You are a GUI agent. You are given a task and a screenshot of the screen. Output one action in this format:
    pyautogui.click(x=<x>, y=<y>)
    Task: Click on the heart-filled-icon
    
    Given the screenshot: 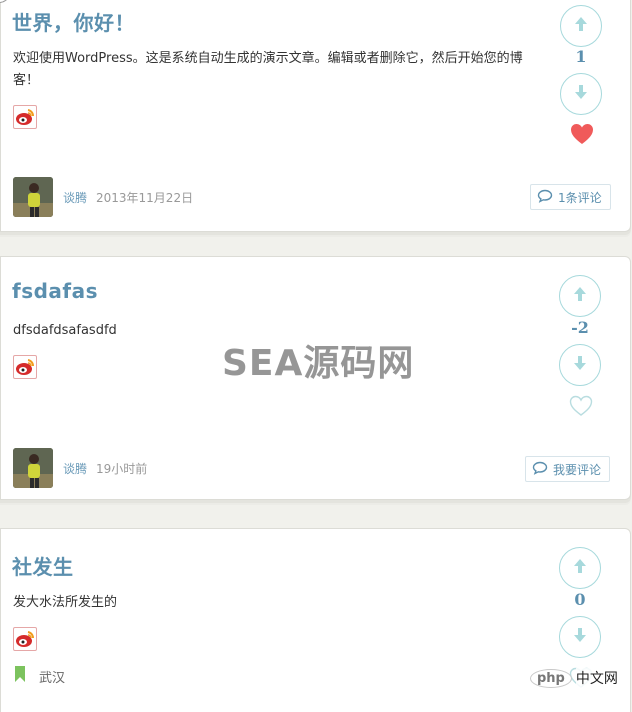 What is the action you would take?
    pyautogui.click(x=582, y=136)
    